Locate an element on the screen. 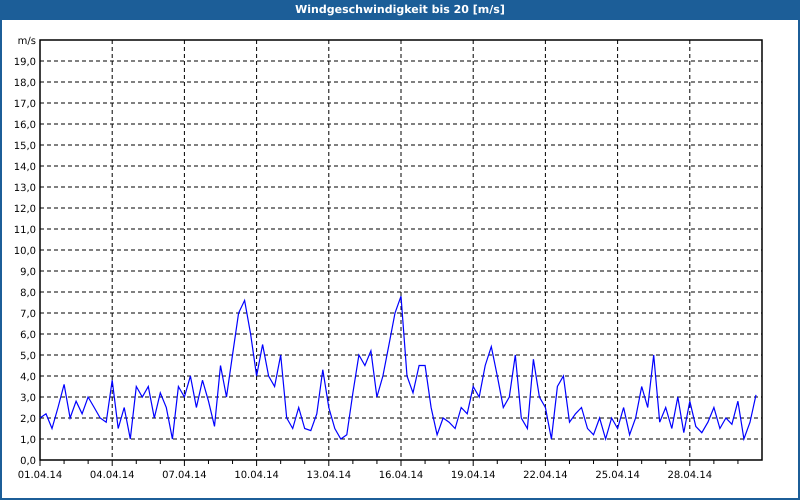 This screenshot has height=500, width=800. y-axis-label: 6,0 is located at coordinates (28, 335).